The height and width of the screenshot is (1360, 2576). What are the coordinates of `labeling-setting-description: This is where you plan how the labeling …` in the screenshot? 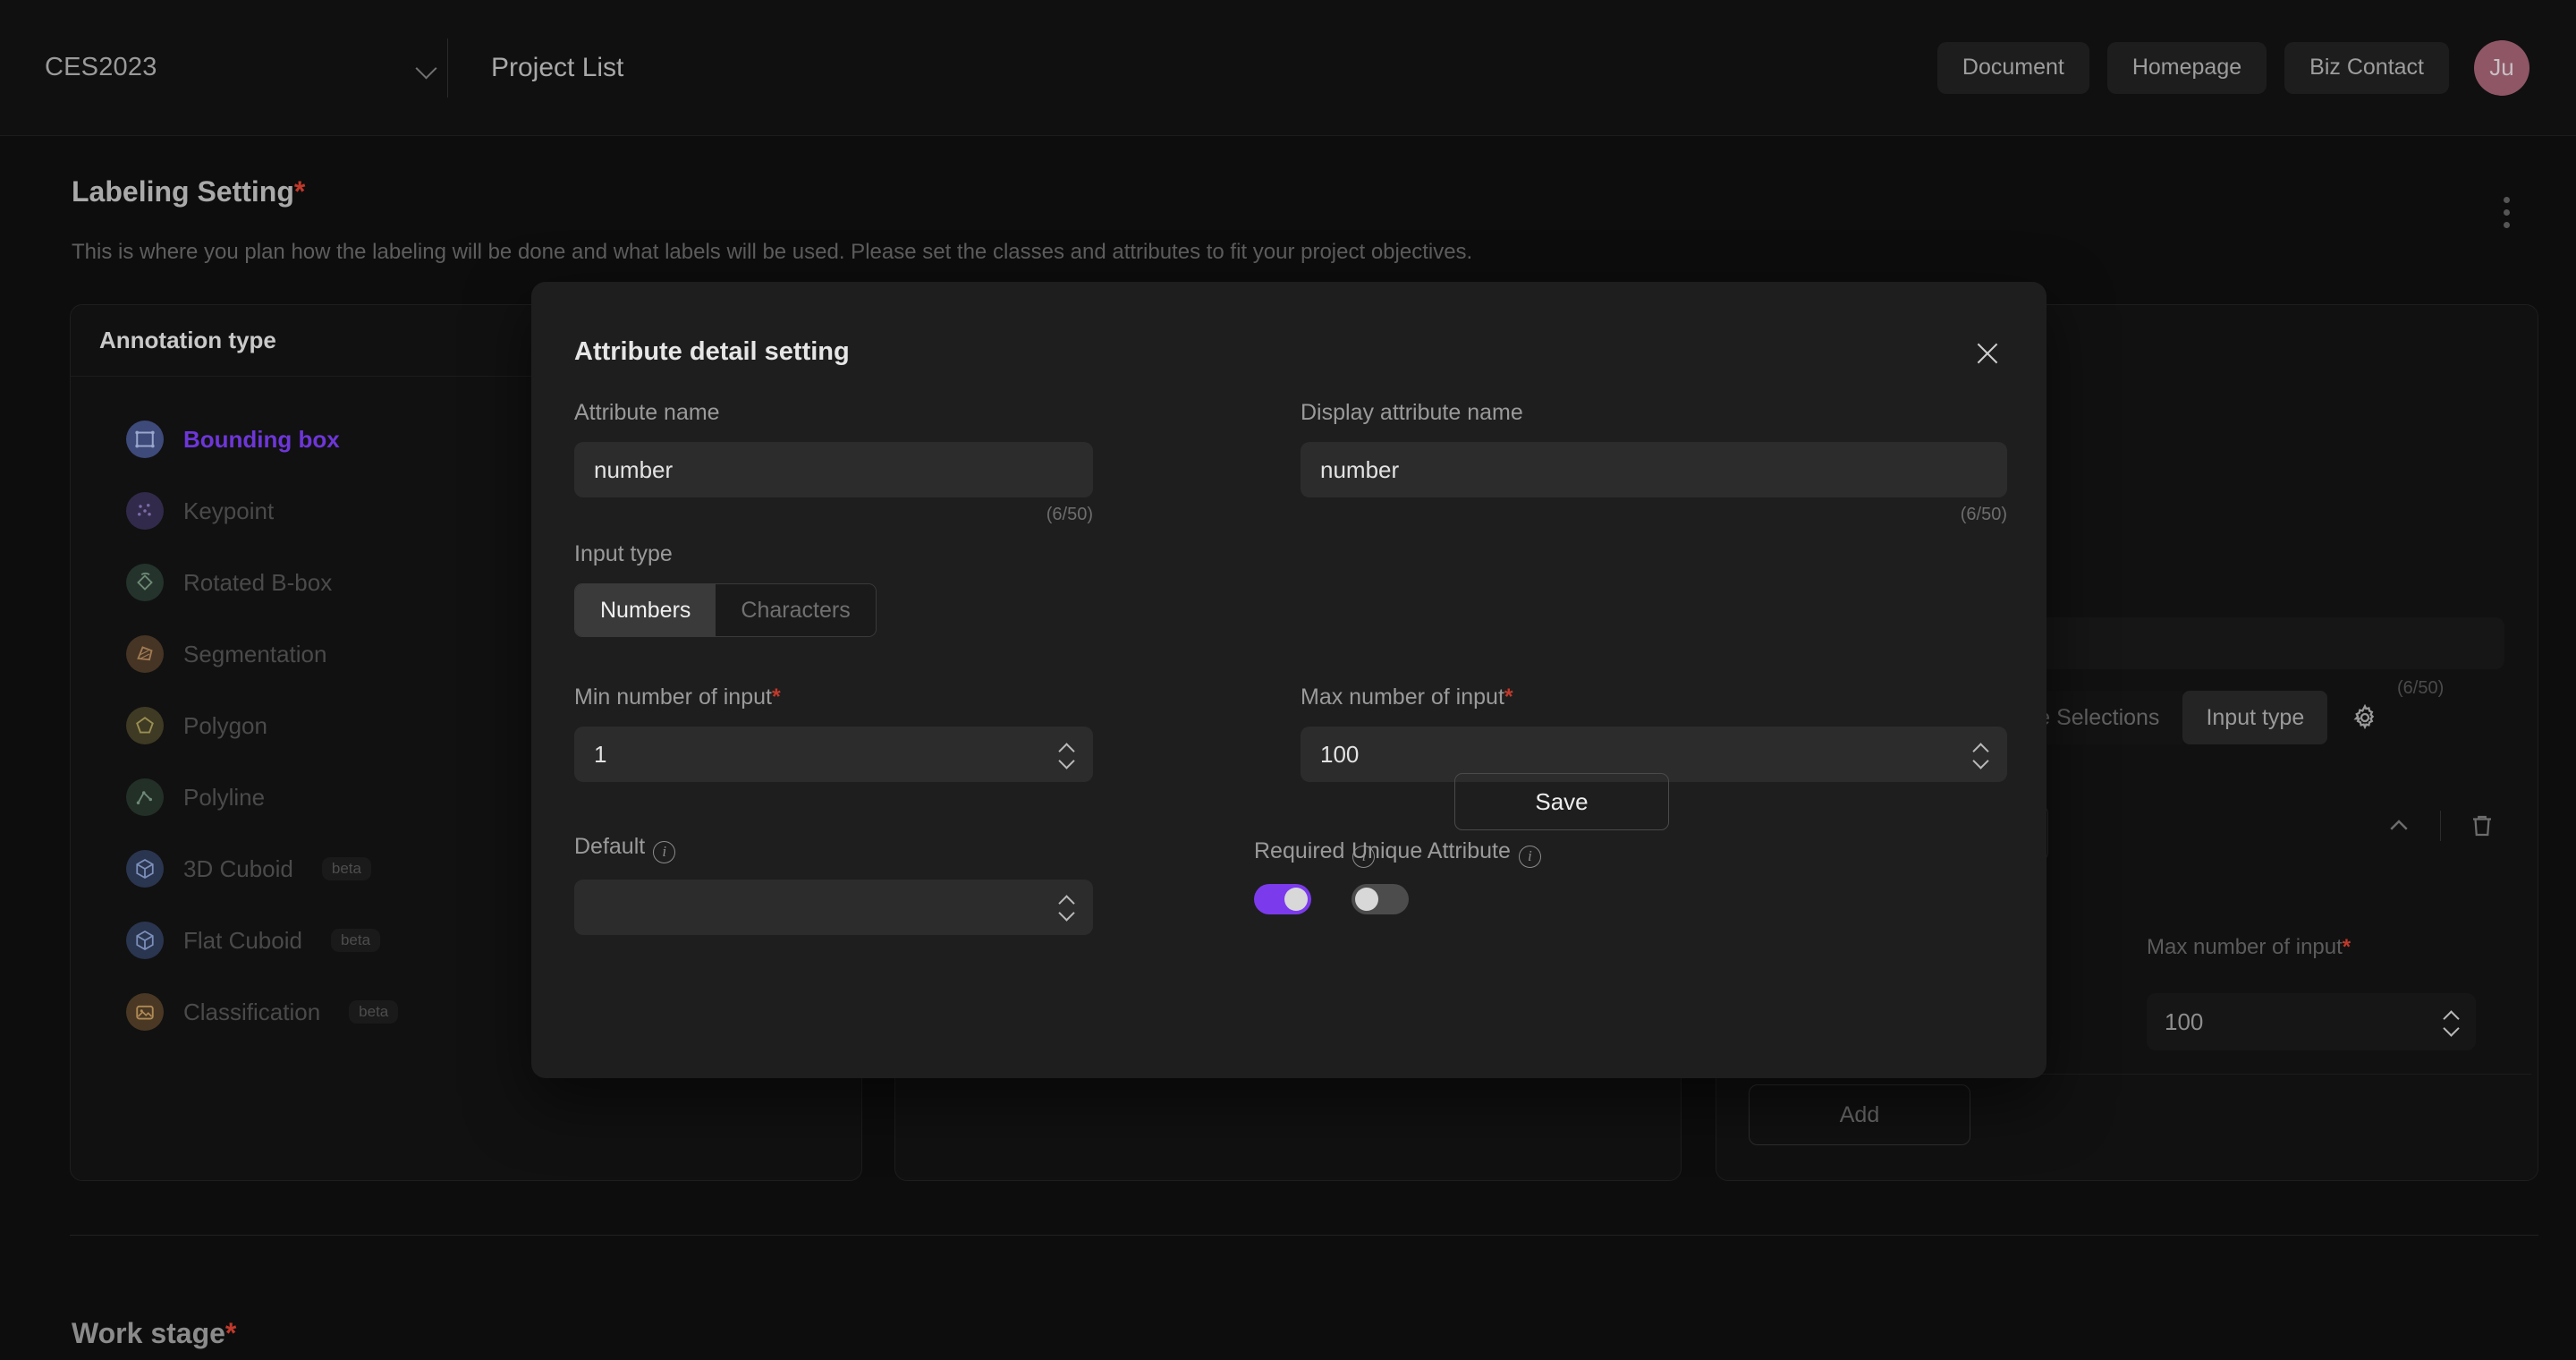 It's located at (772, 252).